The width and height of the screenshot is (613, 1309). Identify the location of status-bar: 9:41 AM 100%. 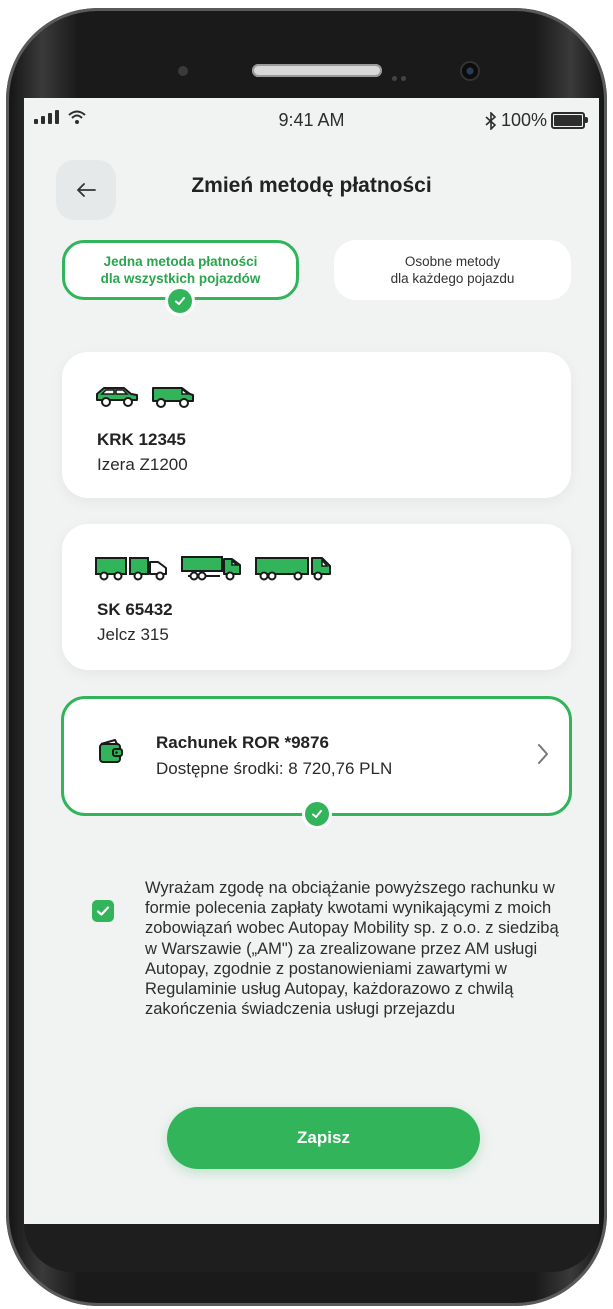
(311, 120).